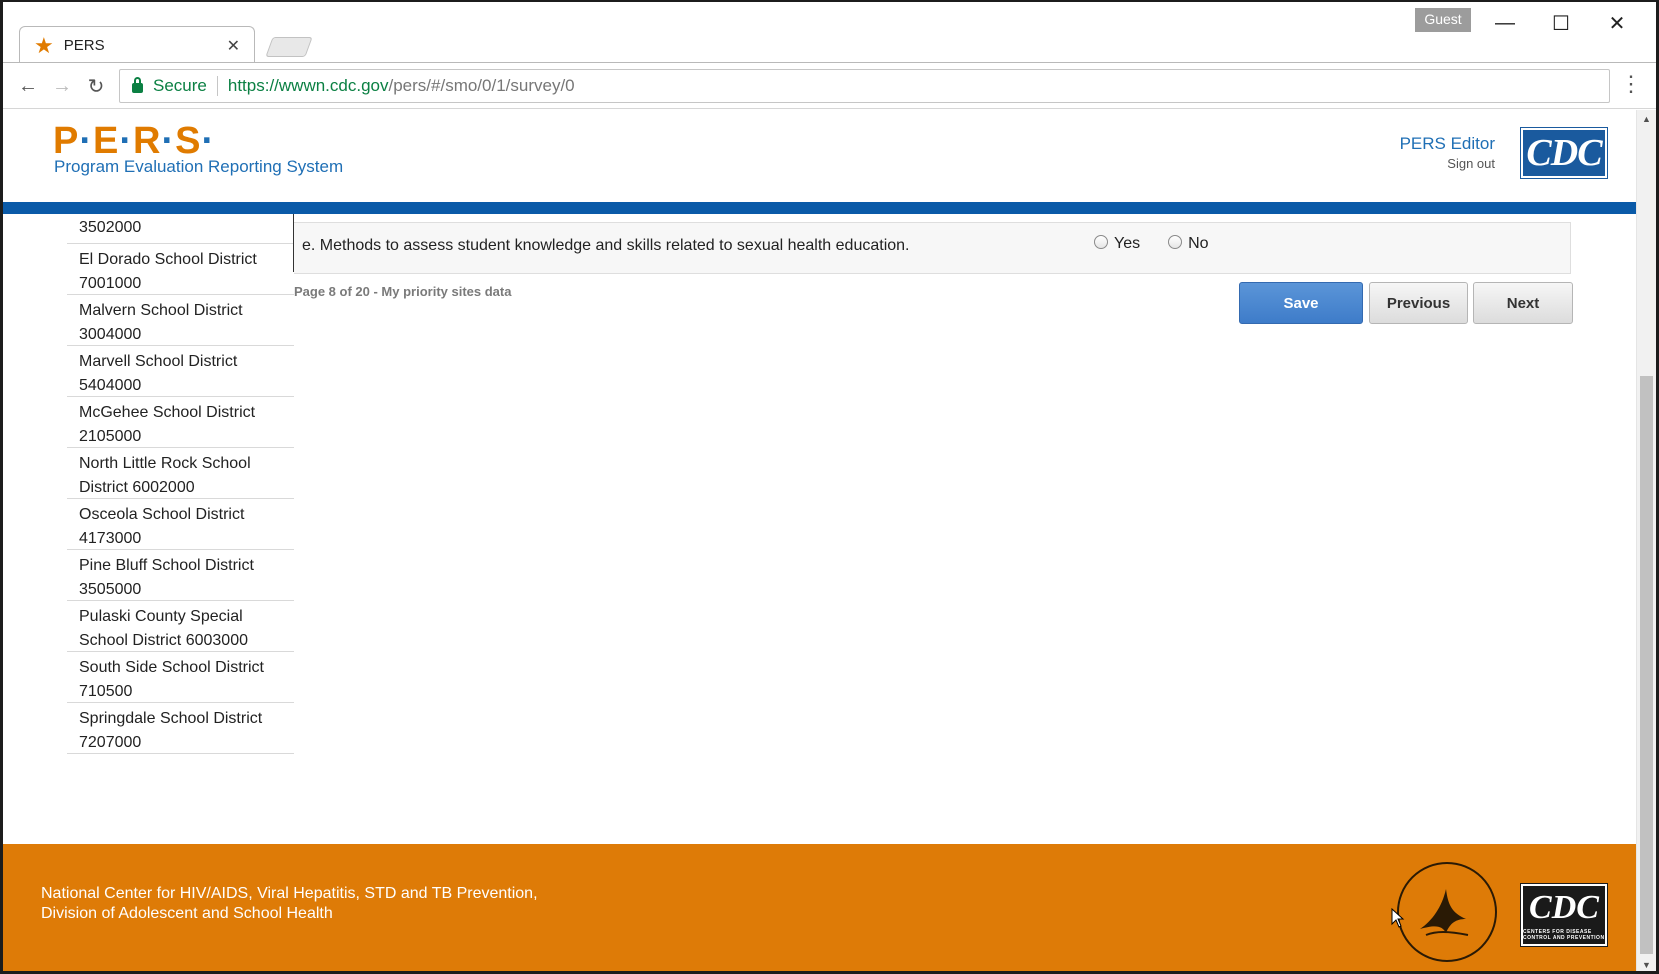 This screenshot has height=974, width=1659. What do you see at coordinates (1447, 143) in the screenshot?
I see `user-name: PERS Editor` at bounding box center [1447, 143].